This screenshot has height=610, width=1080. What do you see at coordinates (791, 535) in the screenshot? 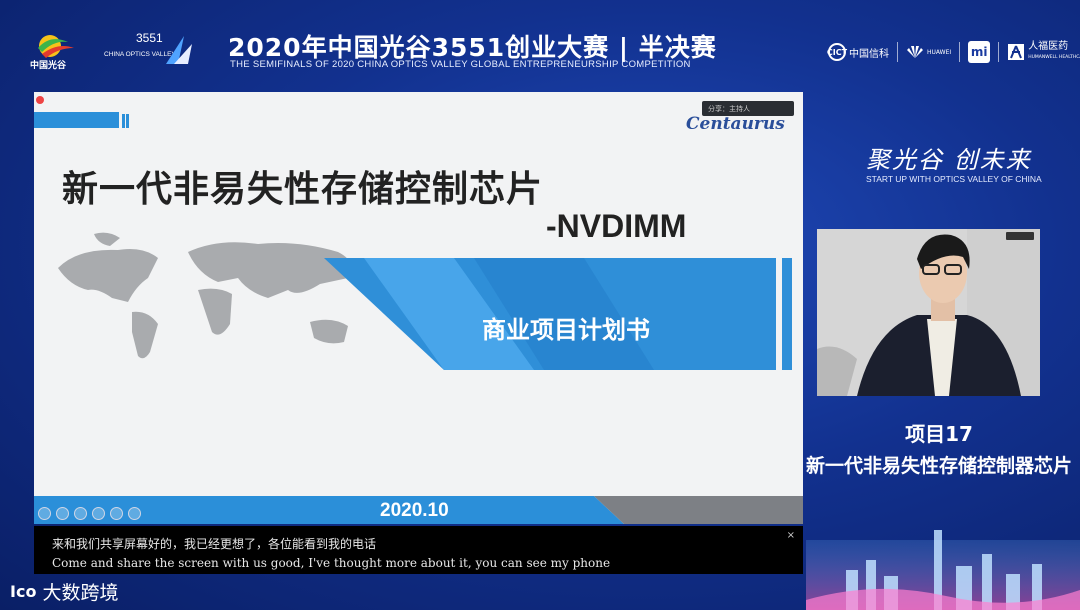
I see `close-icon: ×` at bounding box center [791, 535].